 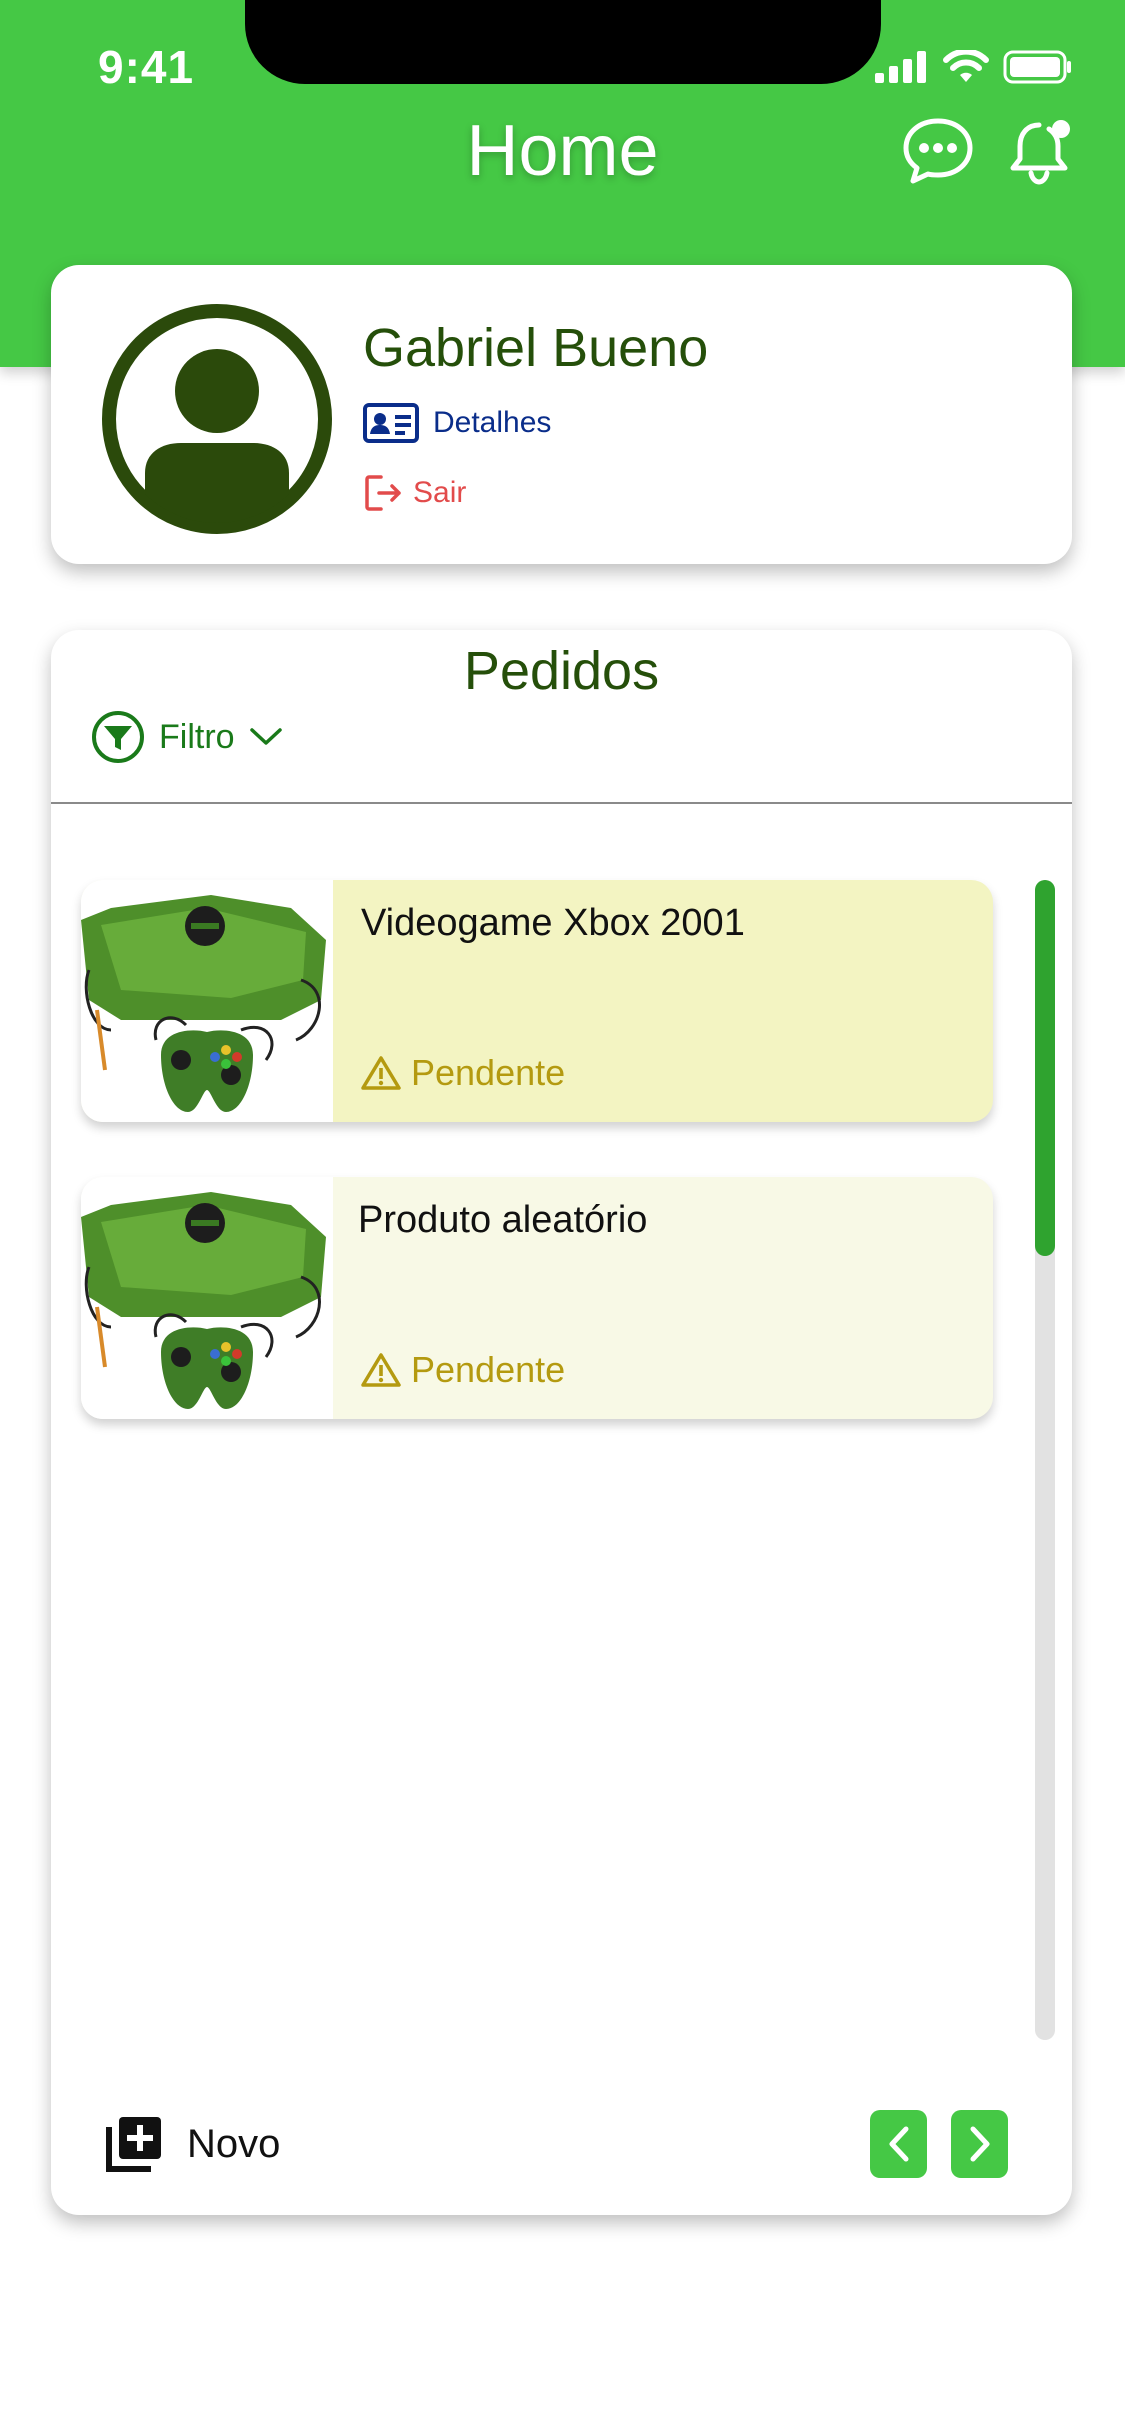 I want to click on chevron-left-icon, so click(x=898, y=2144).